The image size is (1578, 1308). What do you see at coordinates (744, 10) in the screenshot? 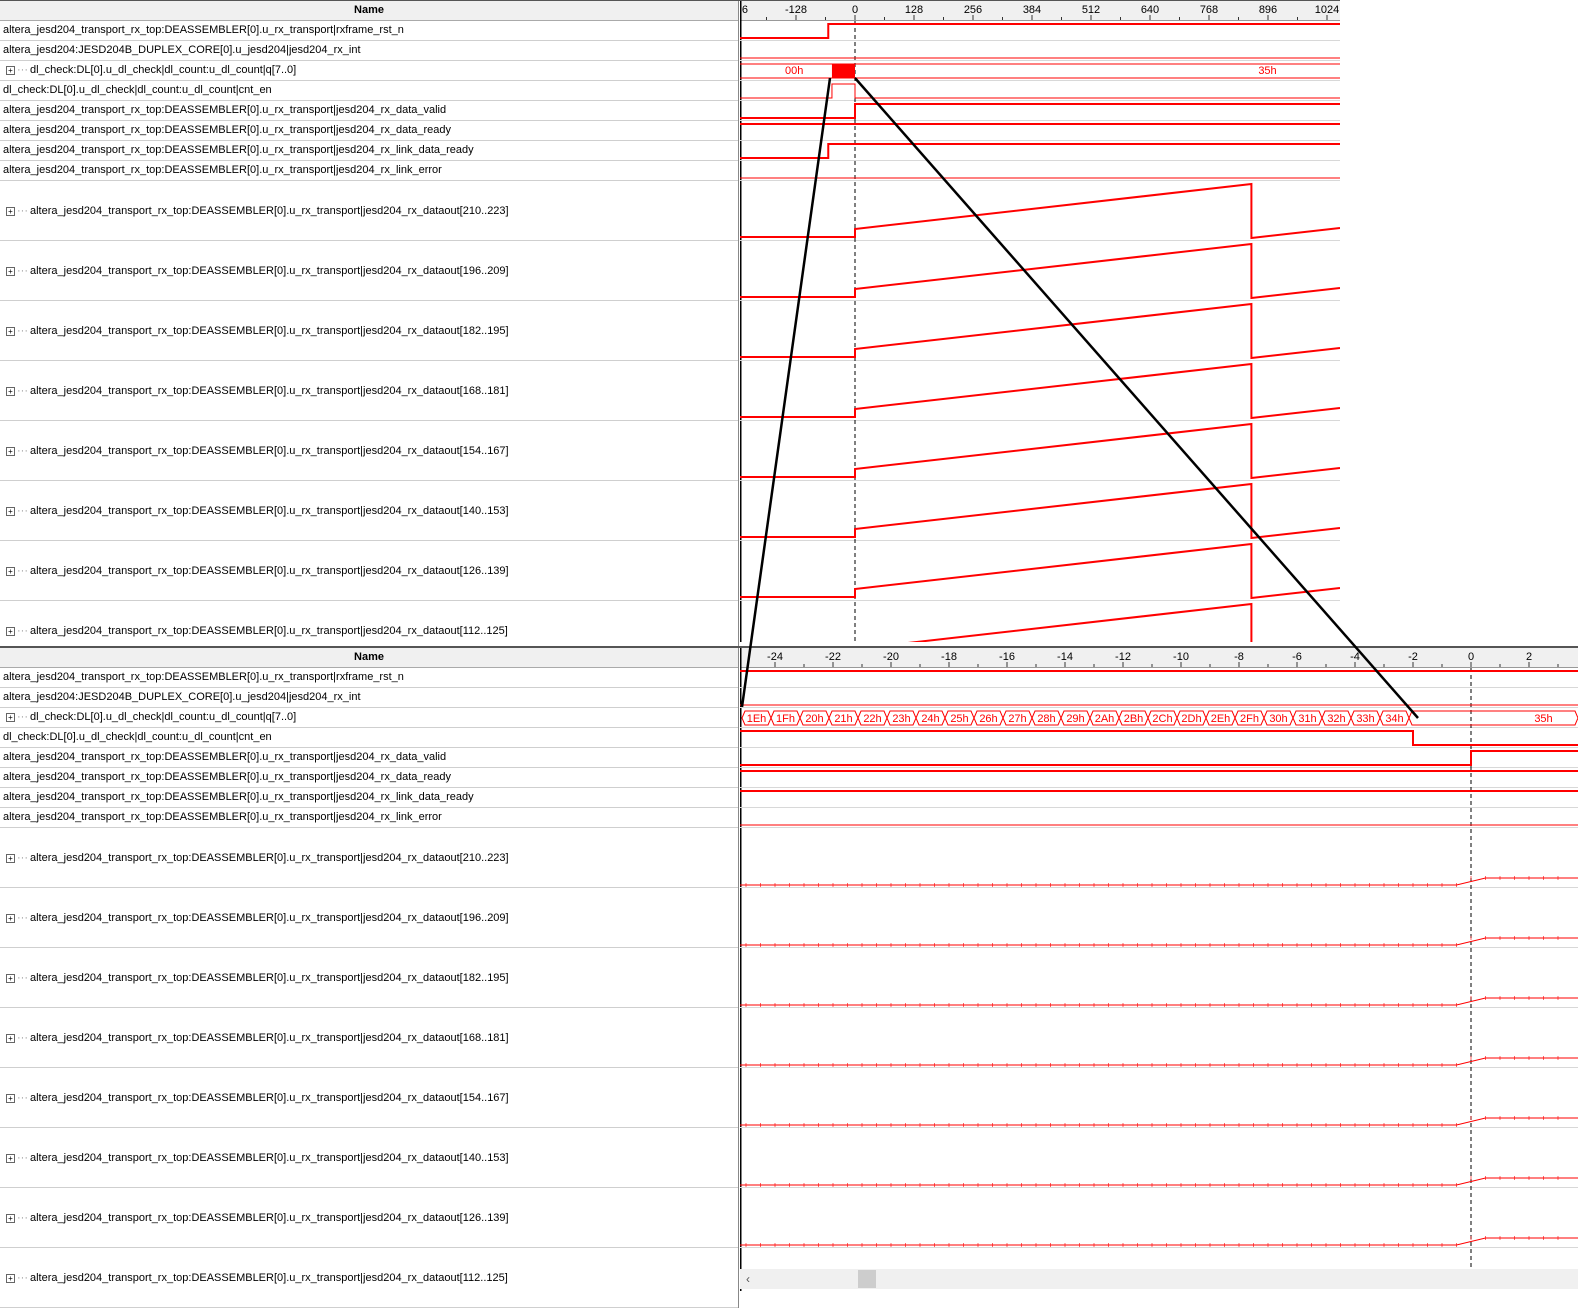
I see `time-tick-label: -256` at bounding box center [744, 10].